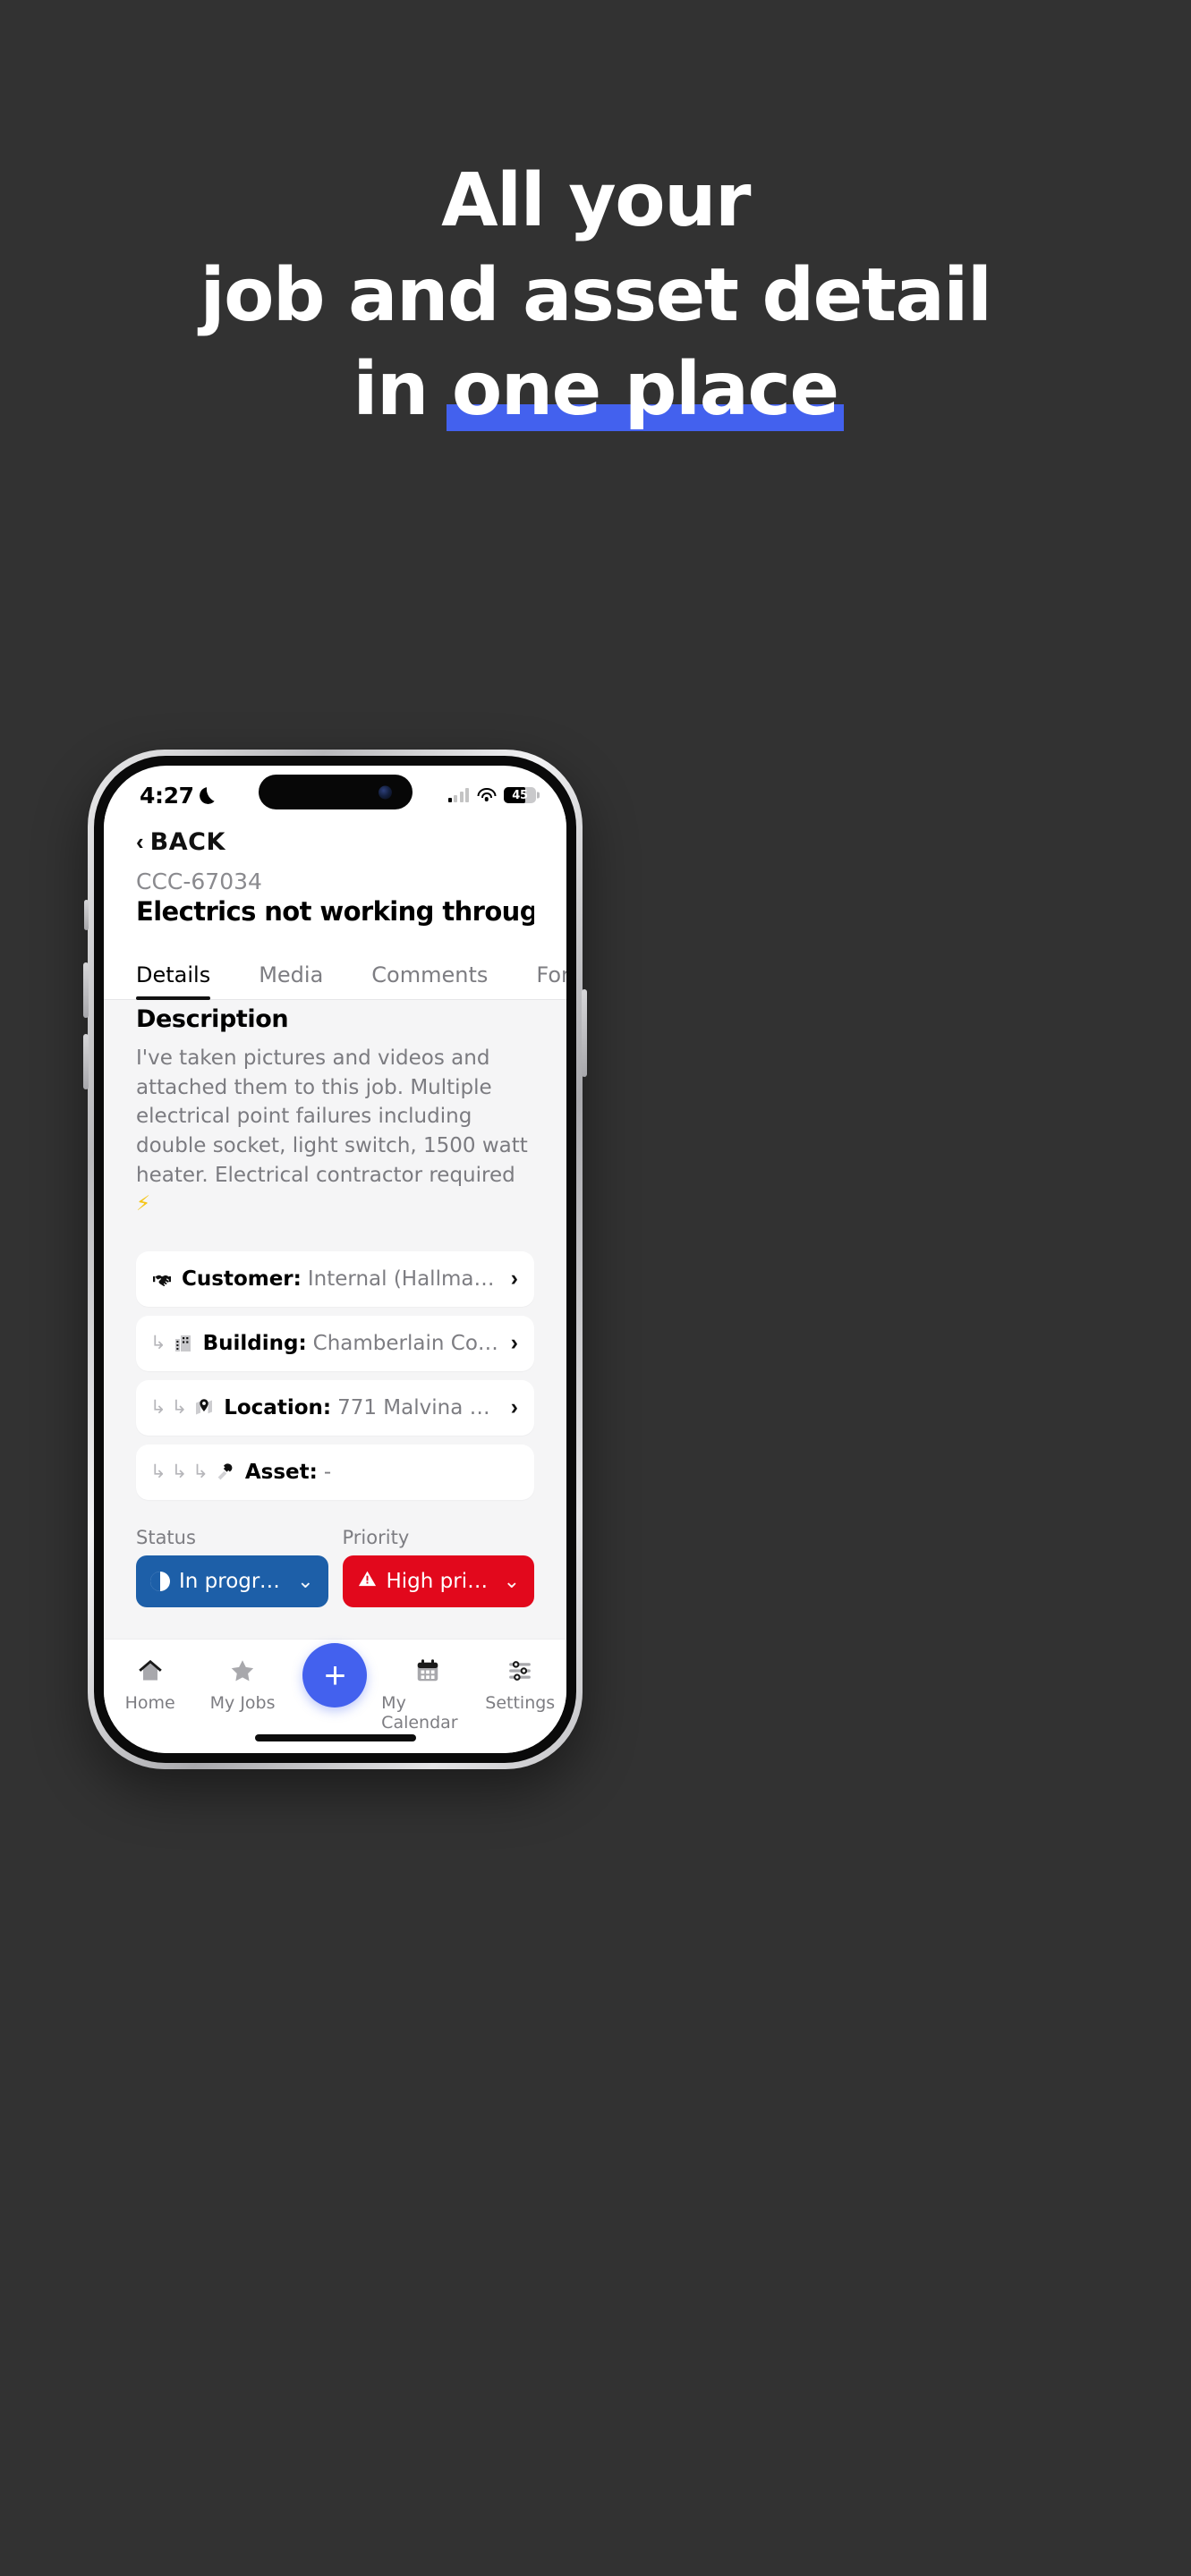 The width and height of the screenshot is (1191, 2576). What do you see at coordinates (419, 1407) in the screenshot?
I see `hierarchy-value: 771 Malvina Avenue` at bounding box center [419, 1407].